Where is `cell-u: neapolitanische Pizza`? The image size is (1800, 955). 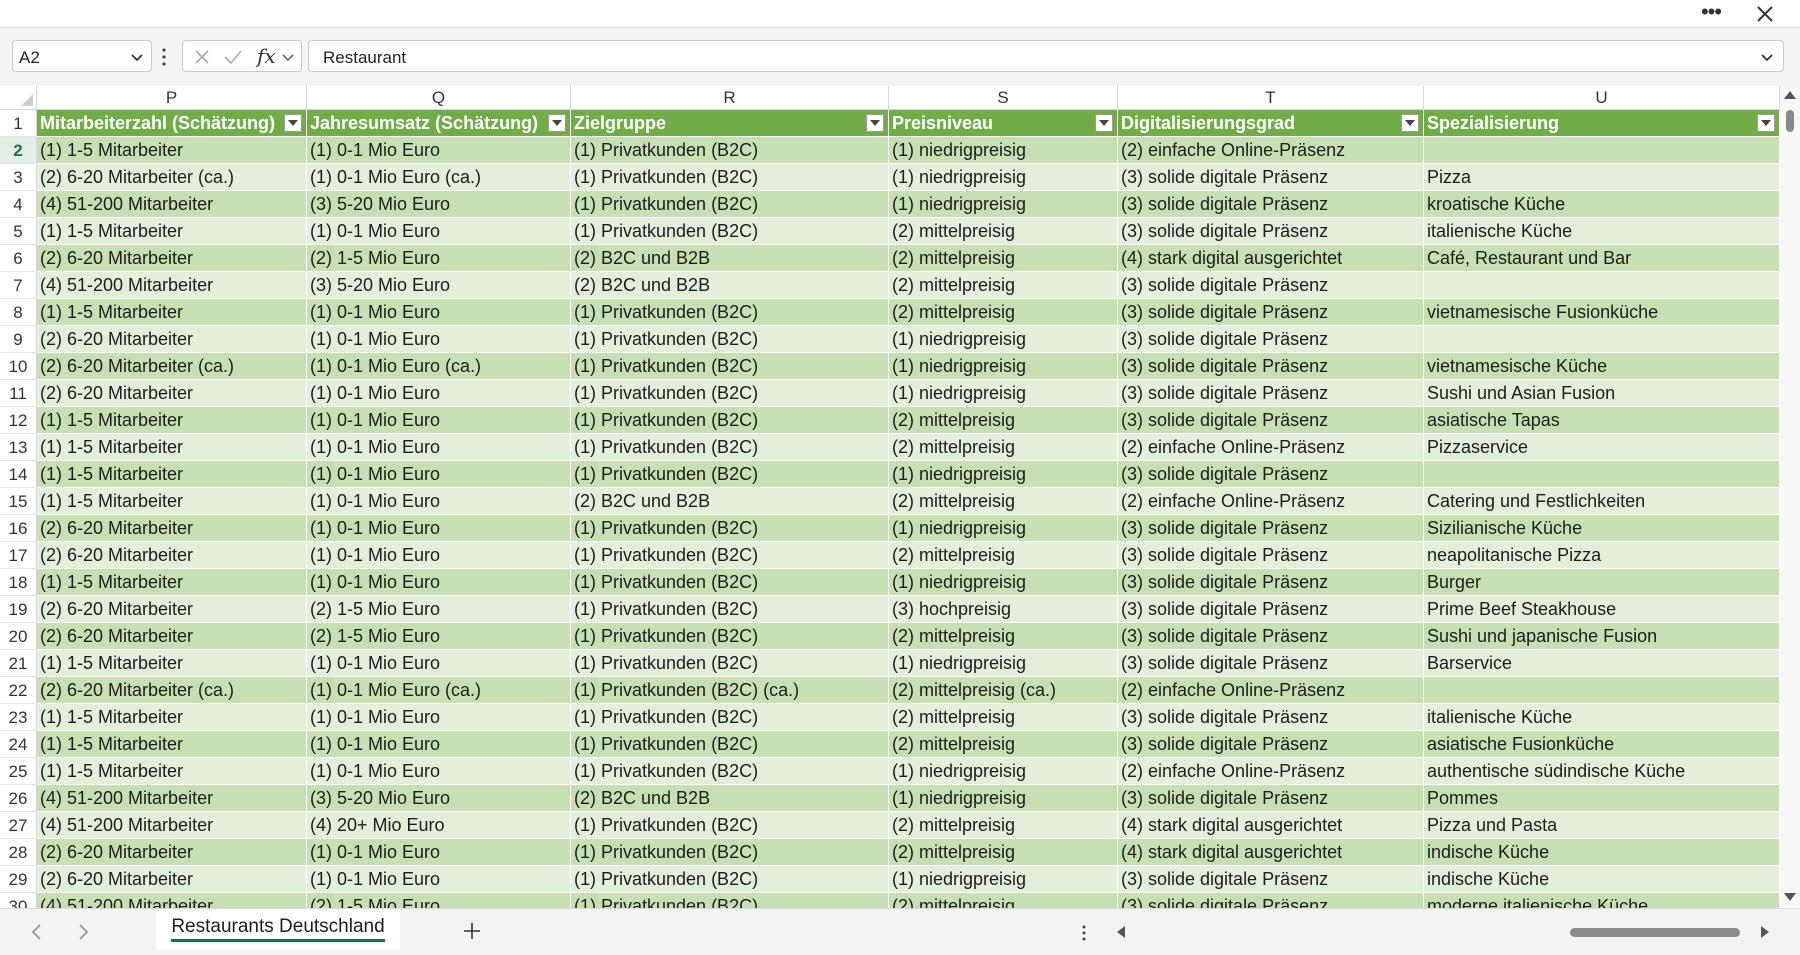
cell-u: neapolitanische Pizza is located at coordinates (1602, 555).